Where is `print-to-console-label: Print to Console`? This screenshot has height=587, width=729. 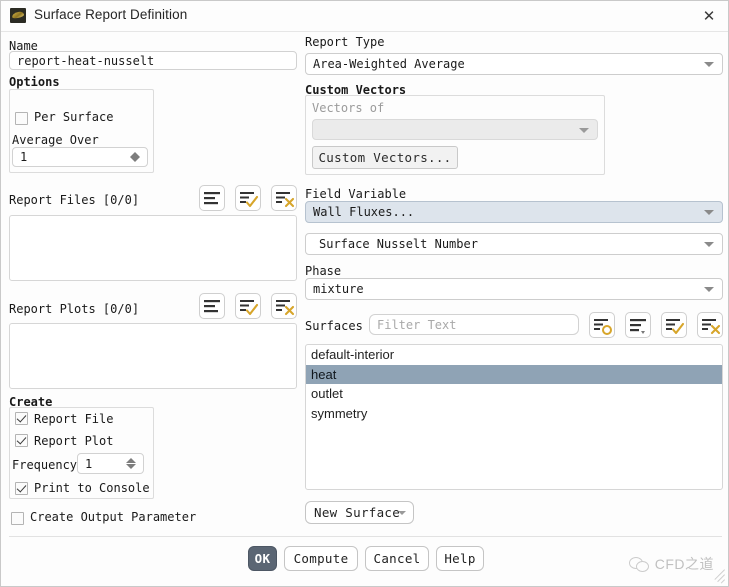
print-to-console-label: Print to Console is located at coordinates (92, 488).